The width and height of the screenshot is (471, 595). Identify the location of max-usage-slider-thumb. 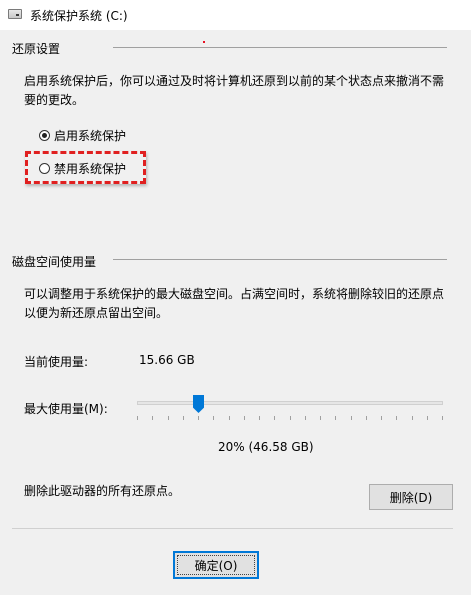
(198, 404).